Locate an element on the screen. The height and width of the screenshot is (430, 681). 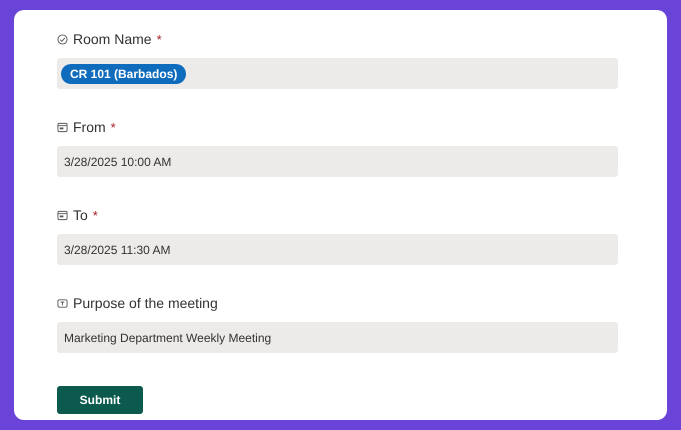
date-field: 3/28/2025 10:00 AM is located at coordinates (337, 161).